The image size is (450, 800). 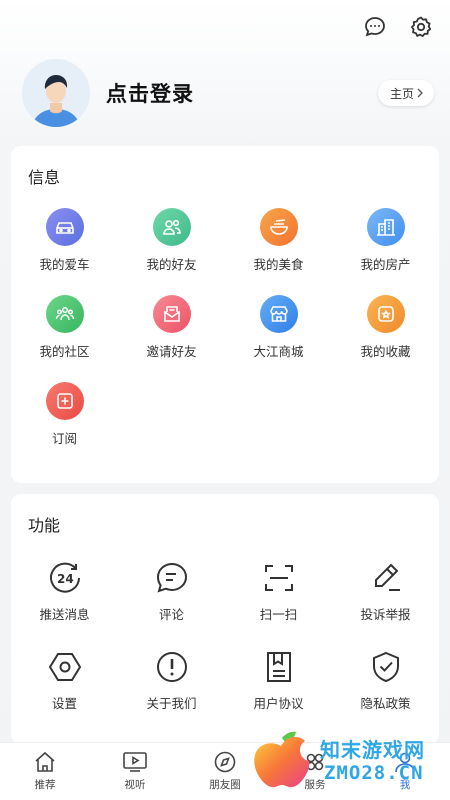 What do you see at coordinates (45, 761) in the screenshot?
I see `home-icon` at bounding box center [45, 761].